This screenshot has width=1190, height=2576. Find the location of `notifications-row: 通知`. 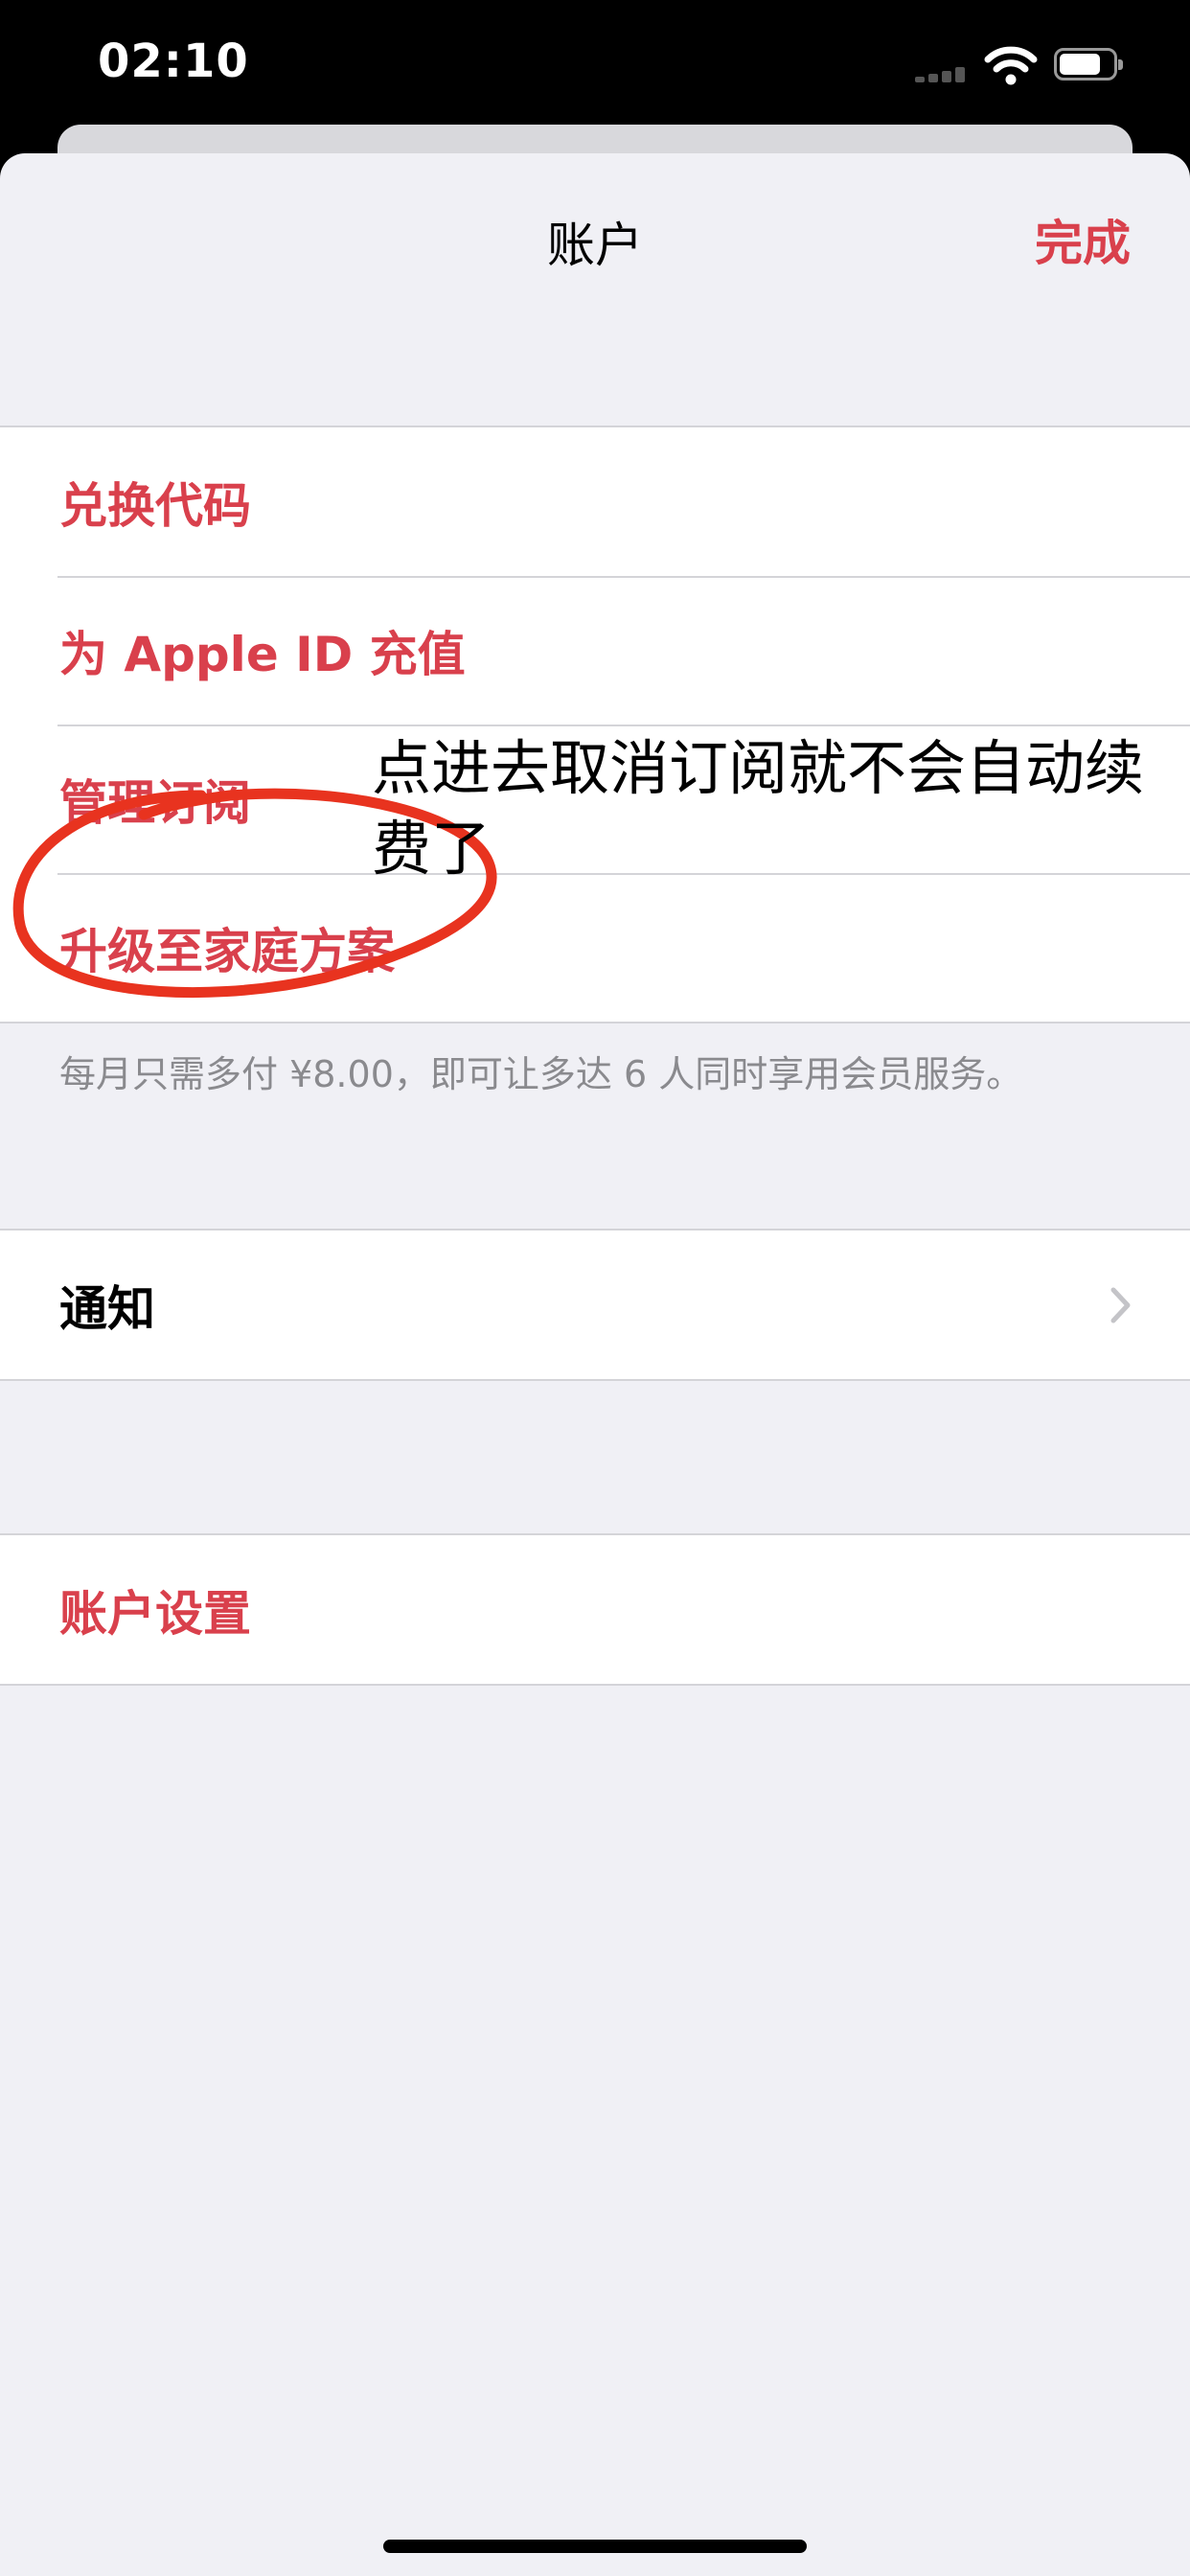

notifications-row: 通知 is located at coordinates (595, 1304).